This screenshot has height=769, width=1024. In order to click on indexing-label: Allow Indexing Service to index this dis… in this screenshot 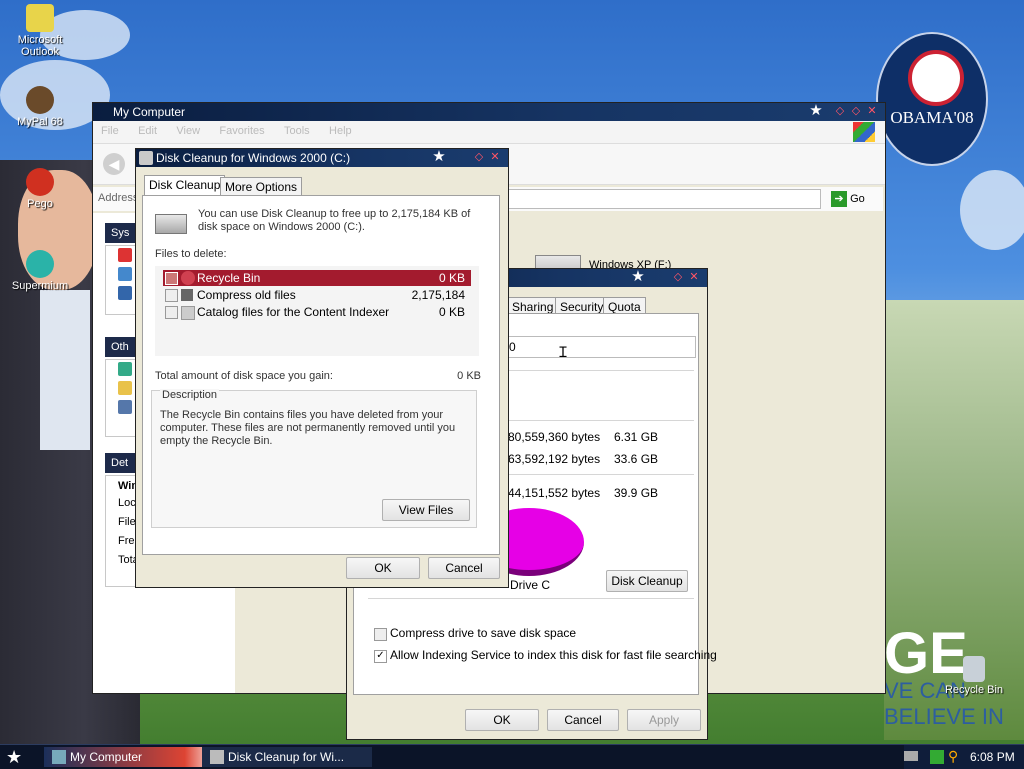, I will do `click(553, 655)`.